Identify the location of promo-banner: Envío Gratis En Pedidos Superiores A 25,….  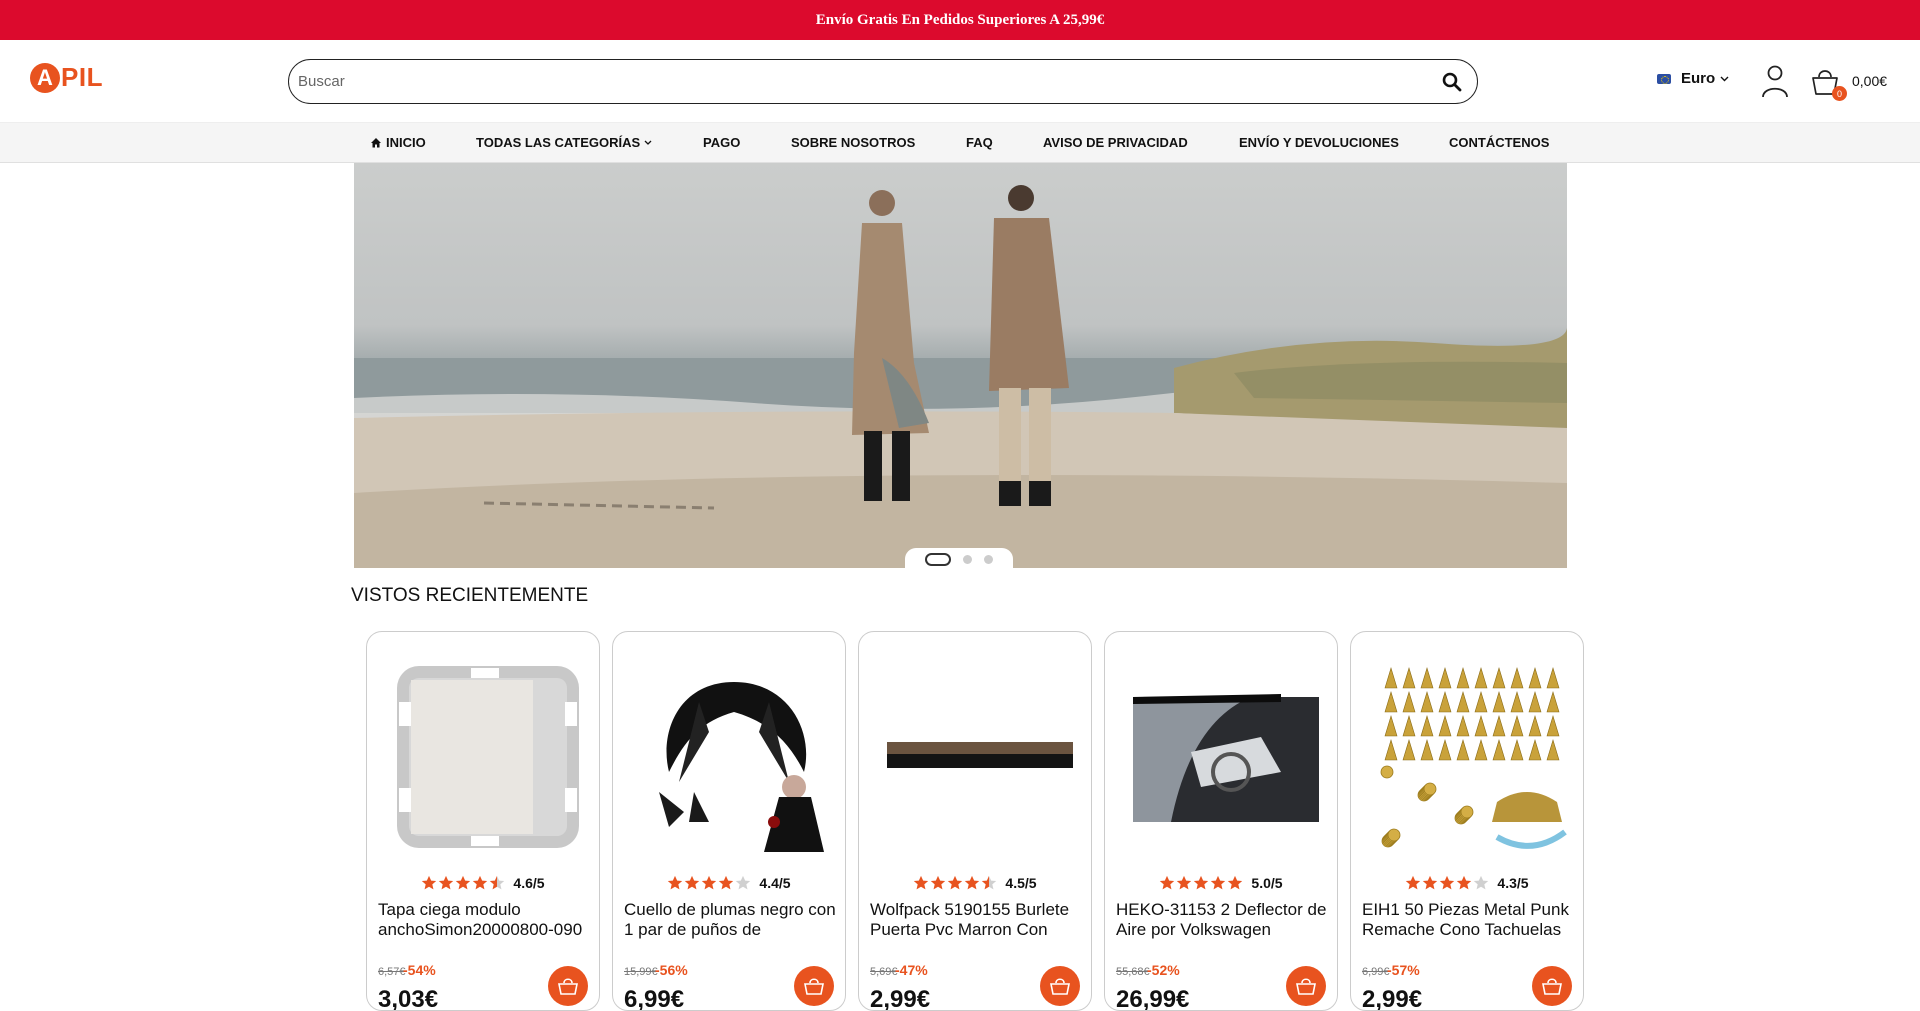
(960, 20).